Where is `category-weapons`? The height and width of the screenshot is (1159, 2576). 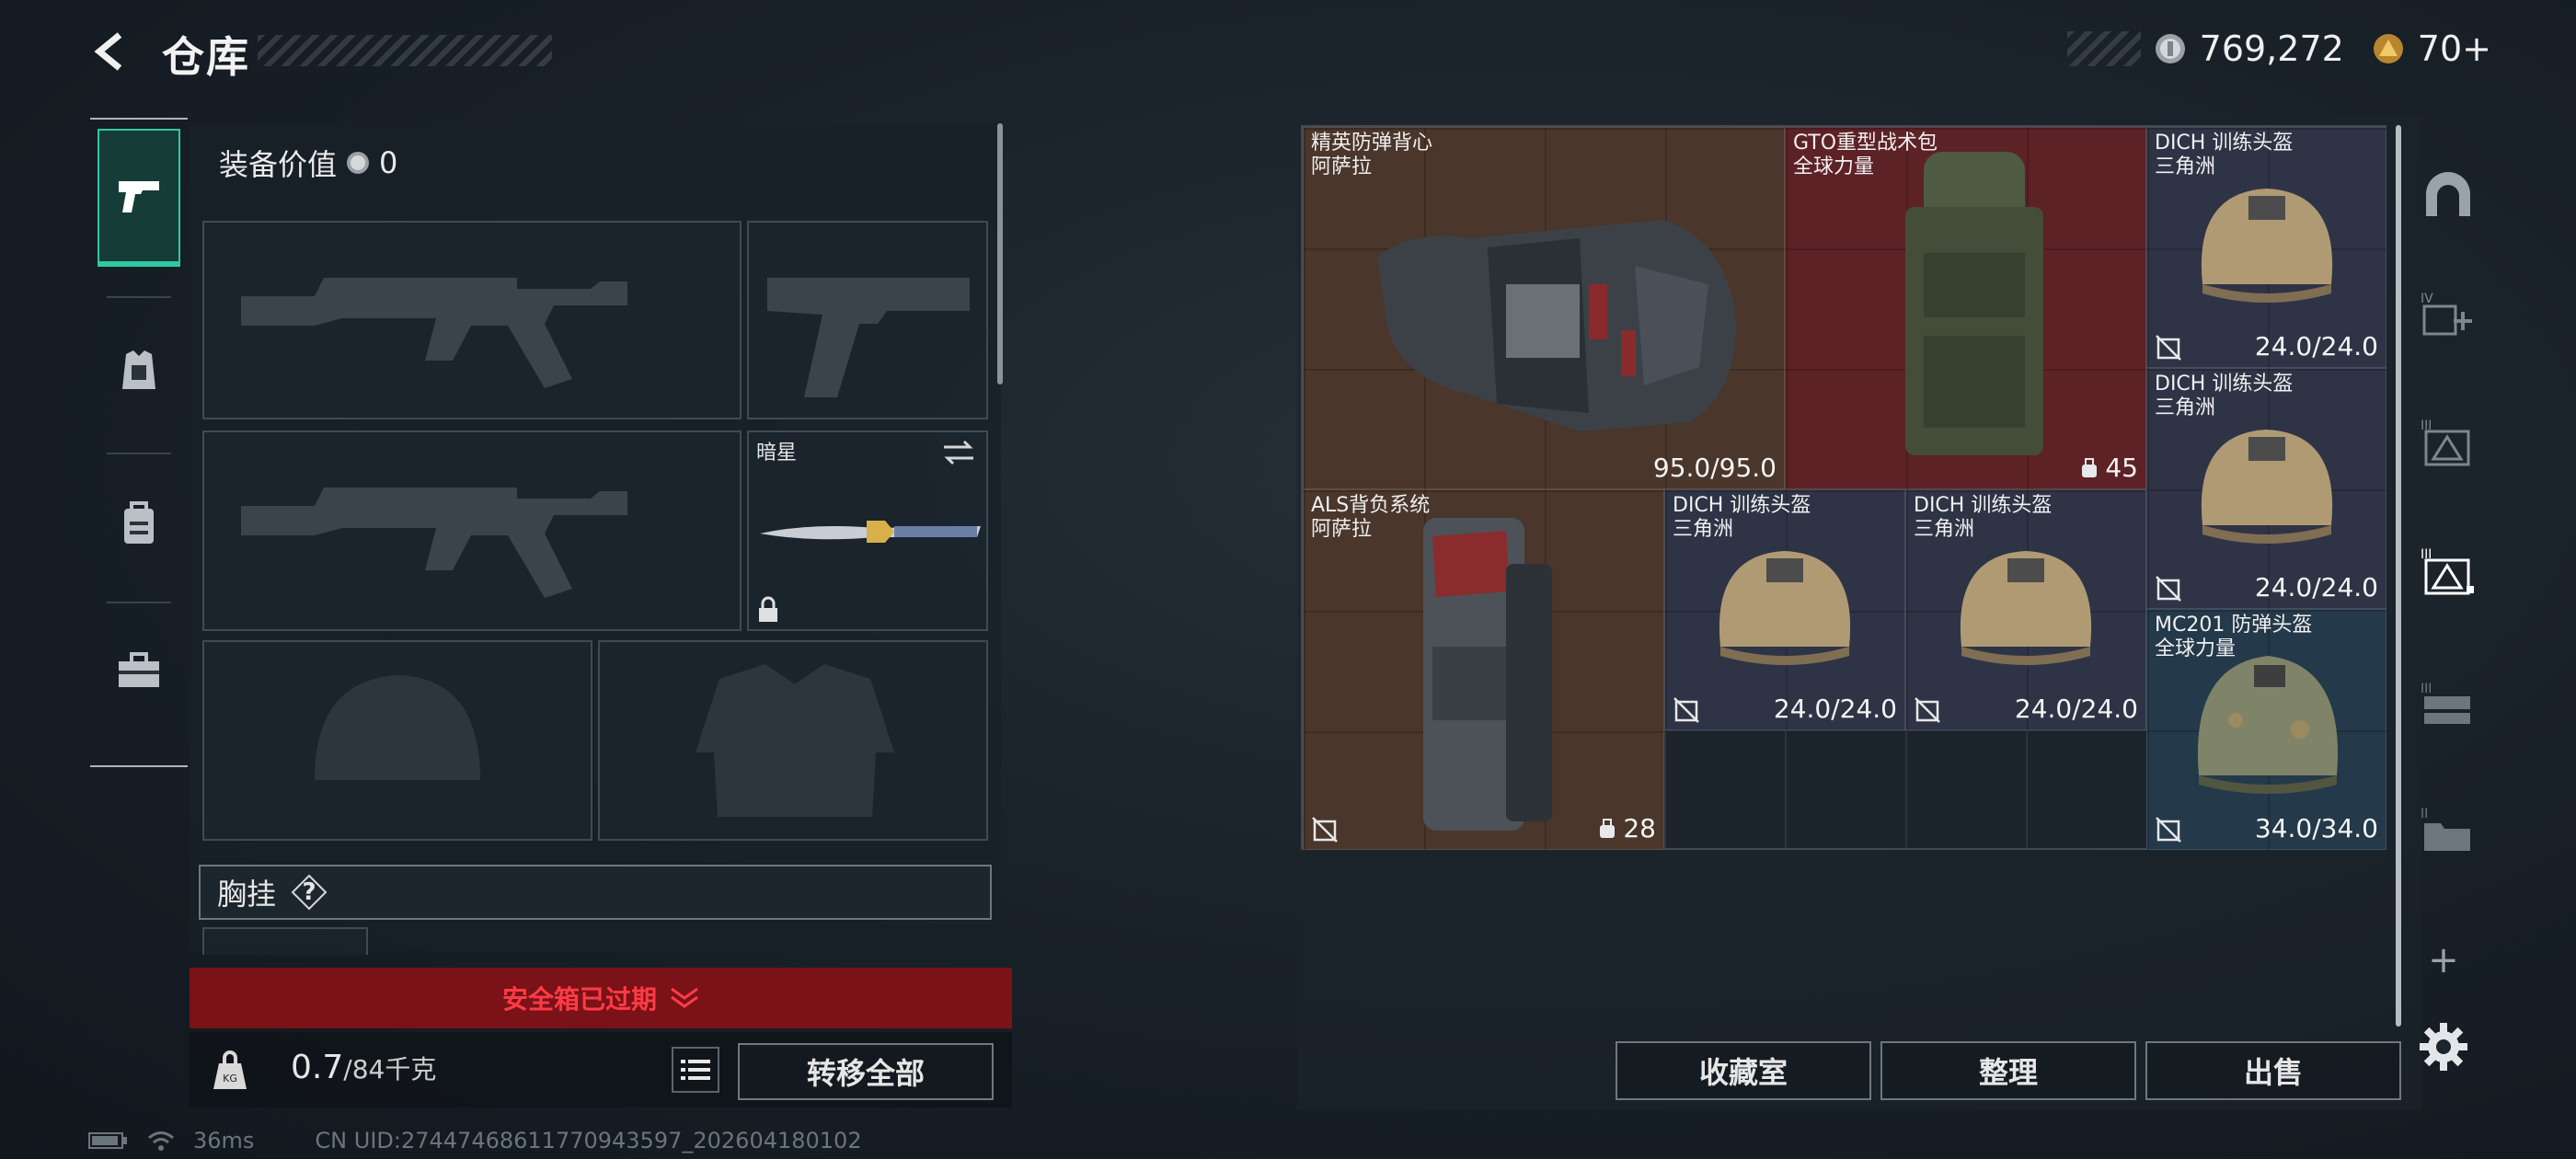
category-weapons is located at coordinates (139, 198).